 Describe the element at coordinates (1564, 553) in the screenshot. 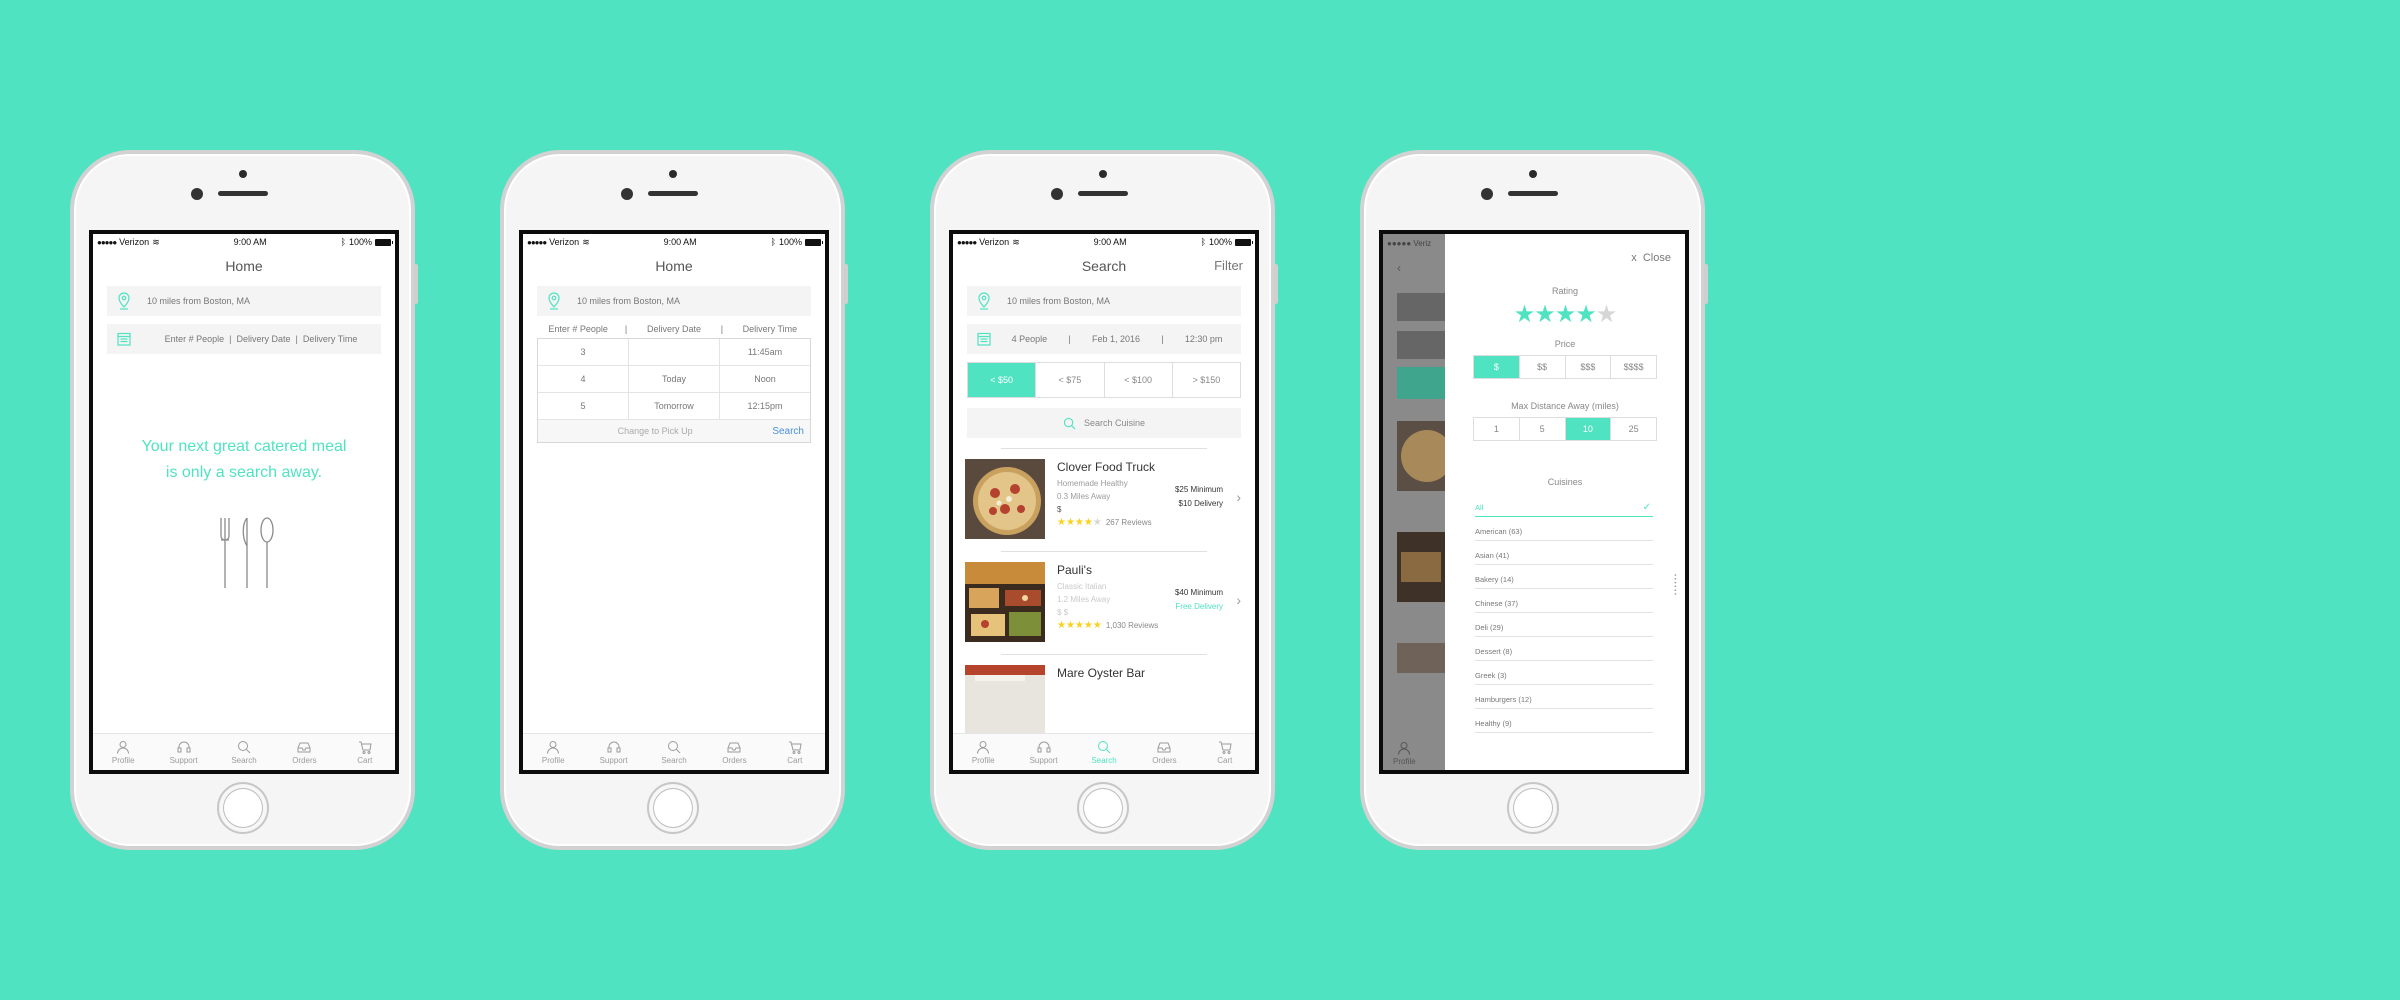

I see `cuisine-item: Asian (41)` at that location.